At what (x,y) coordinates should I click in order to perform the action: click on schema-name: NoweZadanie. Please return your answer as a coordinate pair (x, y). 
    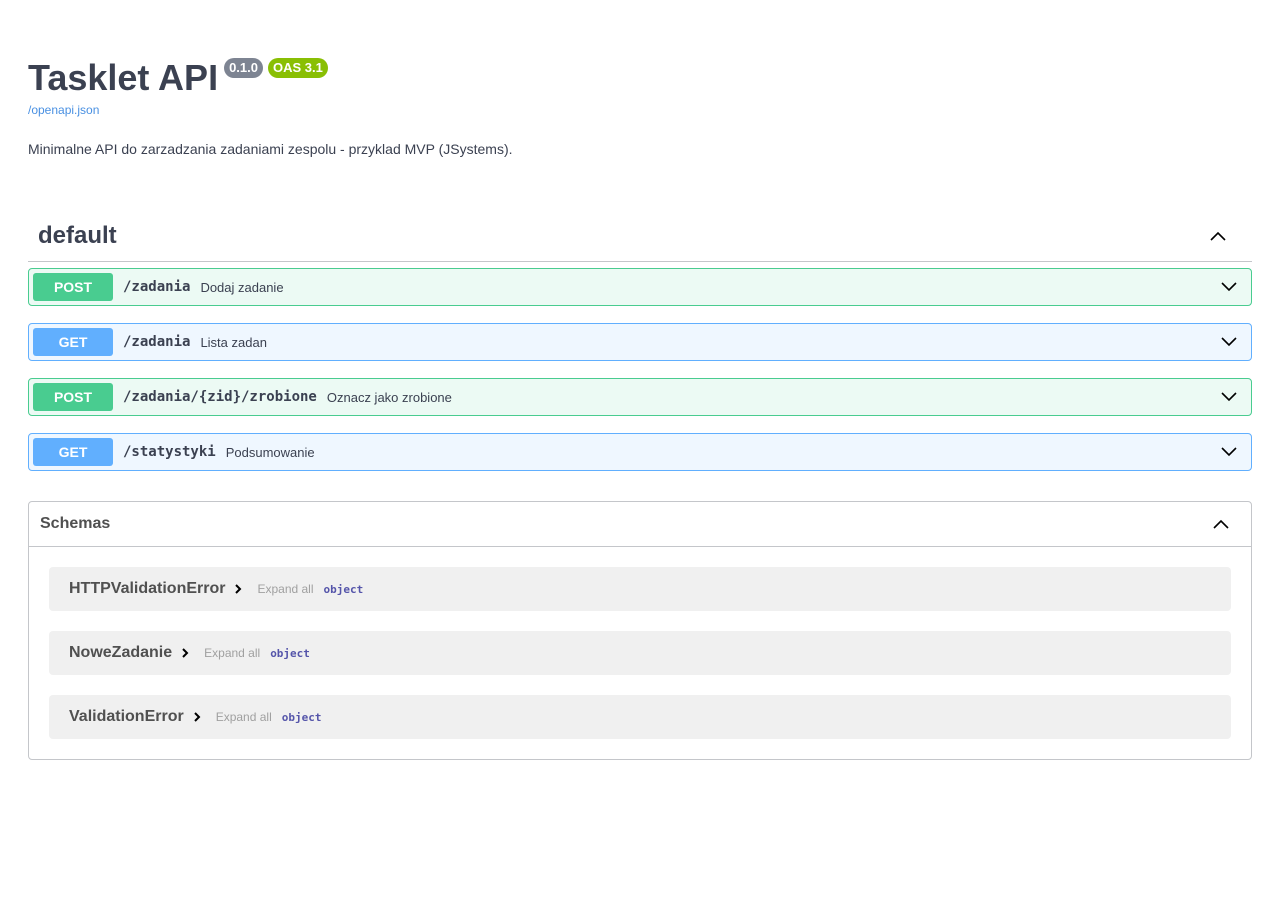
    Looking at the image, I should click on (120, 653).